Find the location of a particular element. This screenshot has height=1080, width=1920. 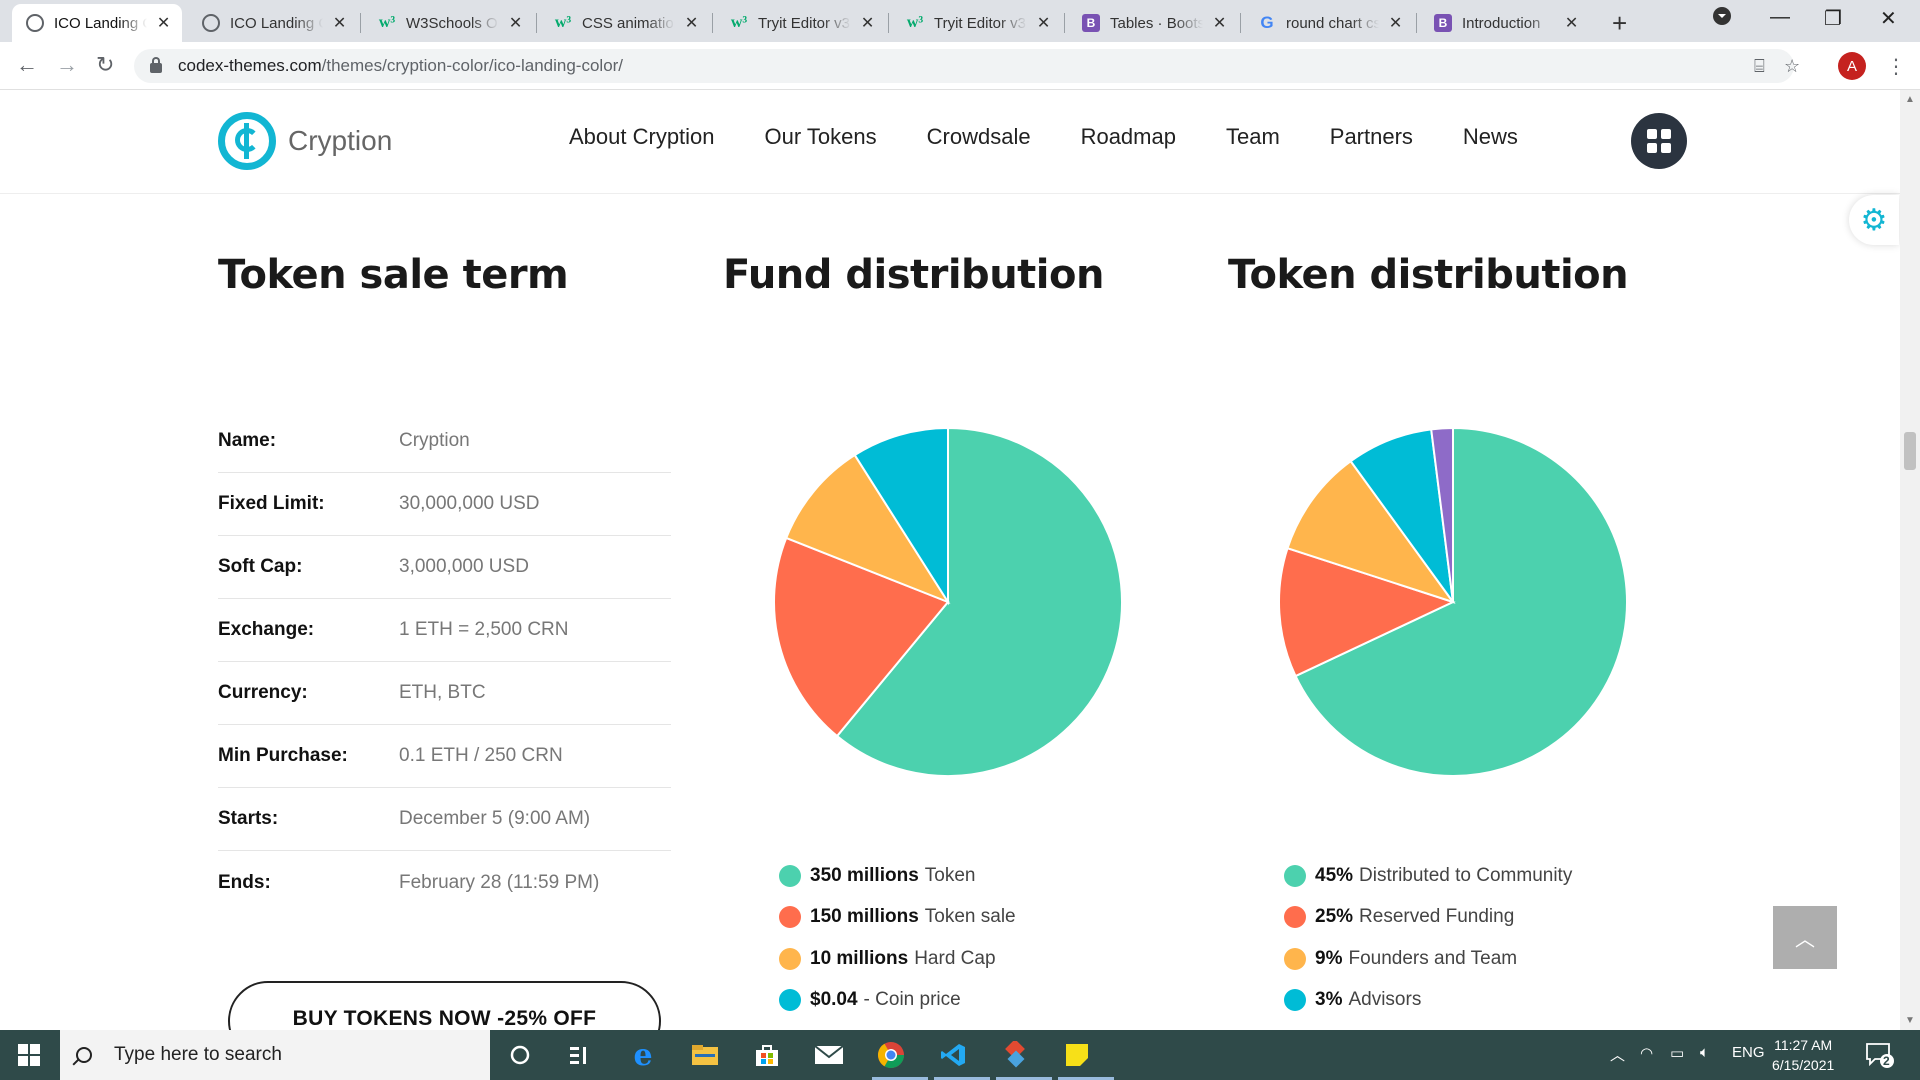

apps-grid-button is located at coordinates (1659, 141).